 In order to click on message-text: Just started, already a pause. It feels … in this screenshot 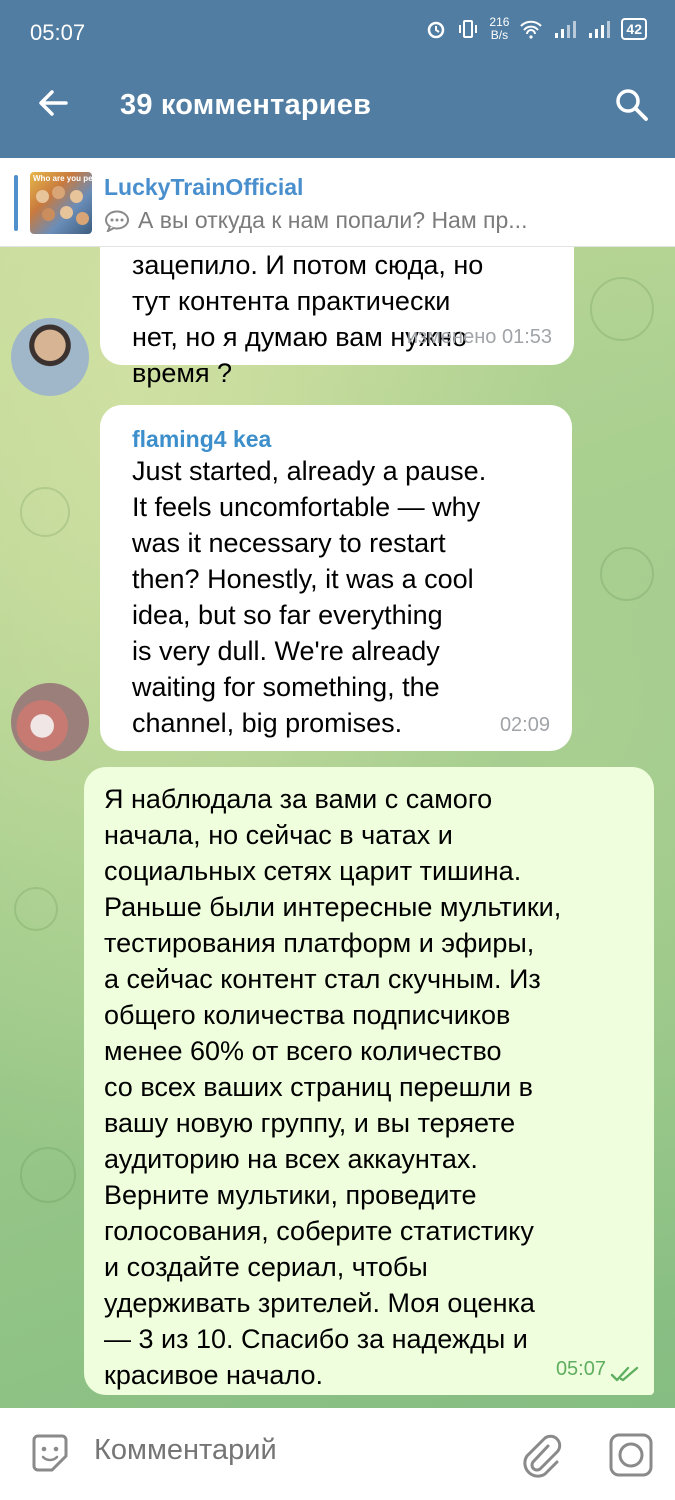, I will do `click(309, 597)`.